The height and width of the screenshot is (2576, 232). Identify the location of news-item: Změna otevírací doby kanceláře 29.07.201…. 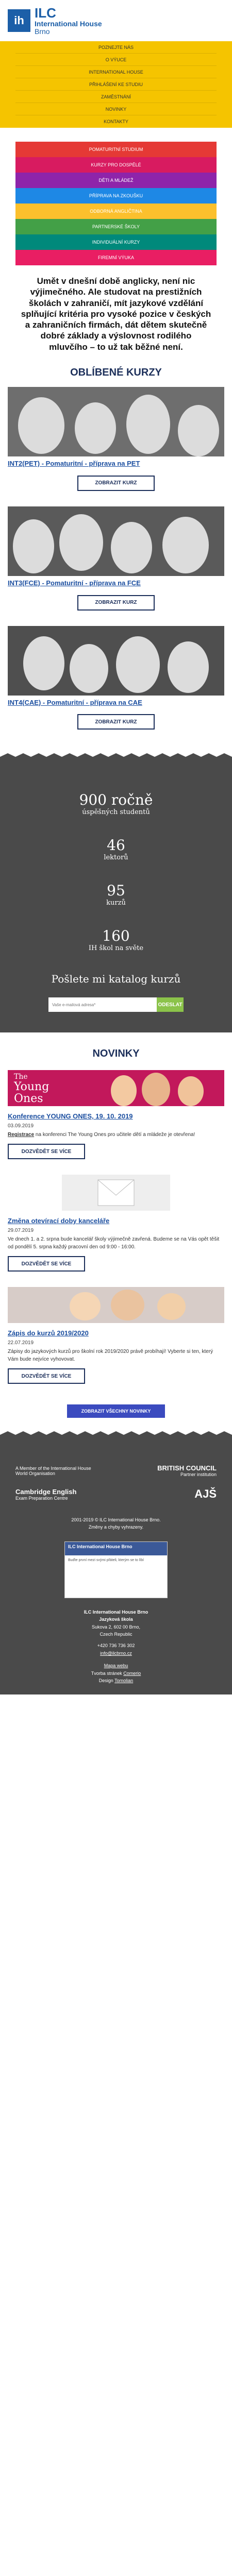
(116, 1231).